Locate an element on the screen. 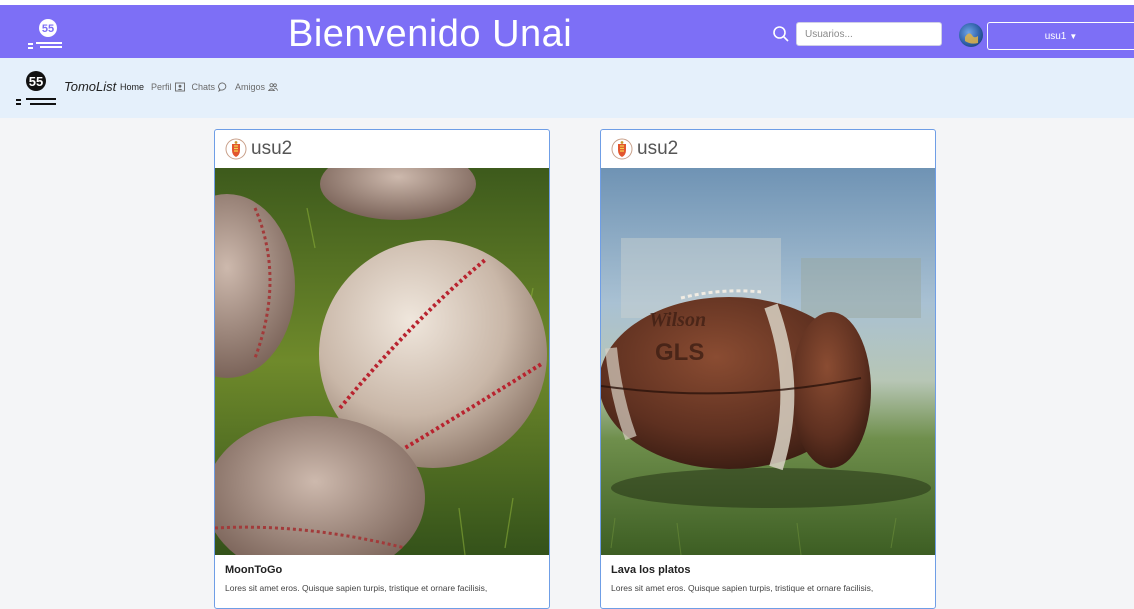 This screenshot has height=609, width=1134. profile-card-icon is located at coordinates (179, 87).